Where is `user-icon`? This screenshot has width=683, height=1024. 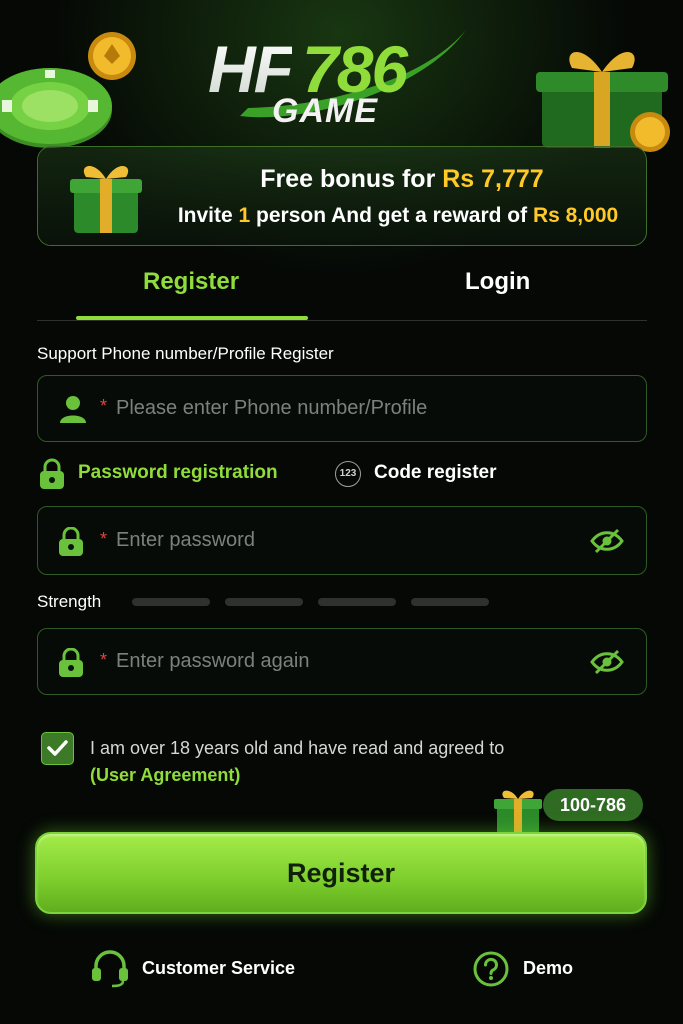 user-icon is located at coordinates (73, 409).